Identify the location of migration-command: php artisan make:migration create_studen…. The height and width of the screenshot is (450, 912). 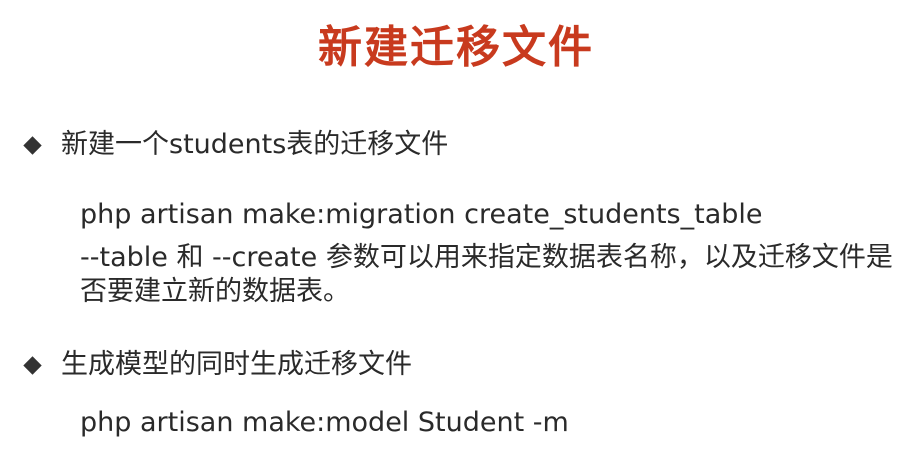
(421, 214).